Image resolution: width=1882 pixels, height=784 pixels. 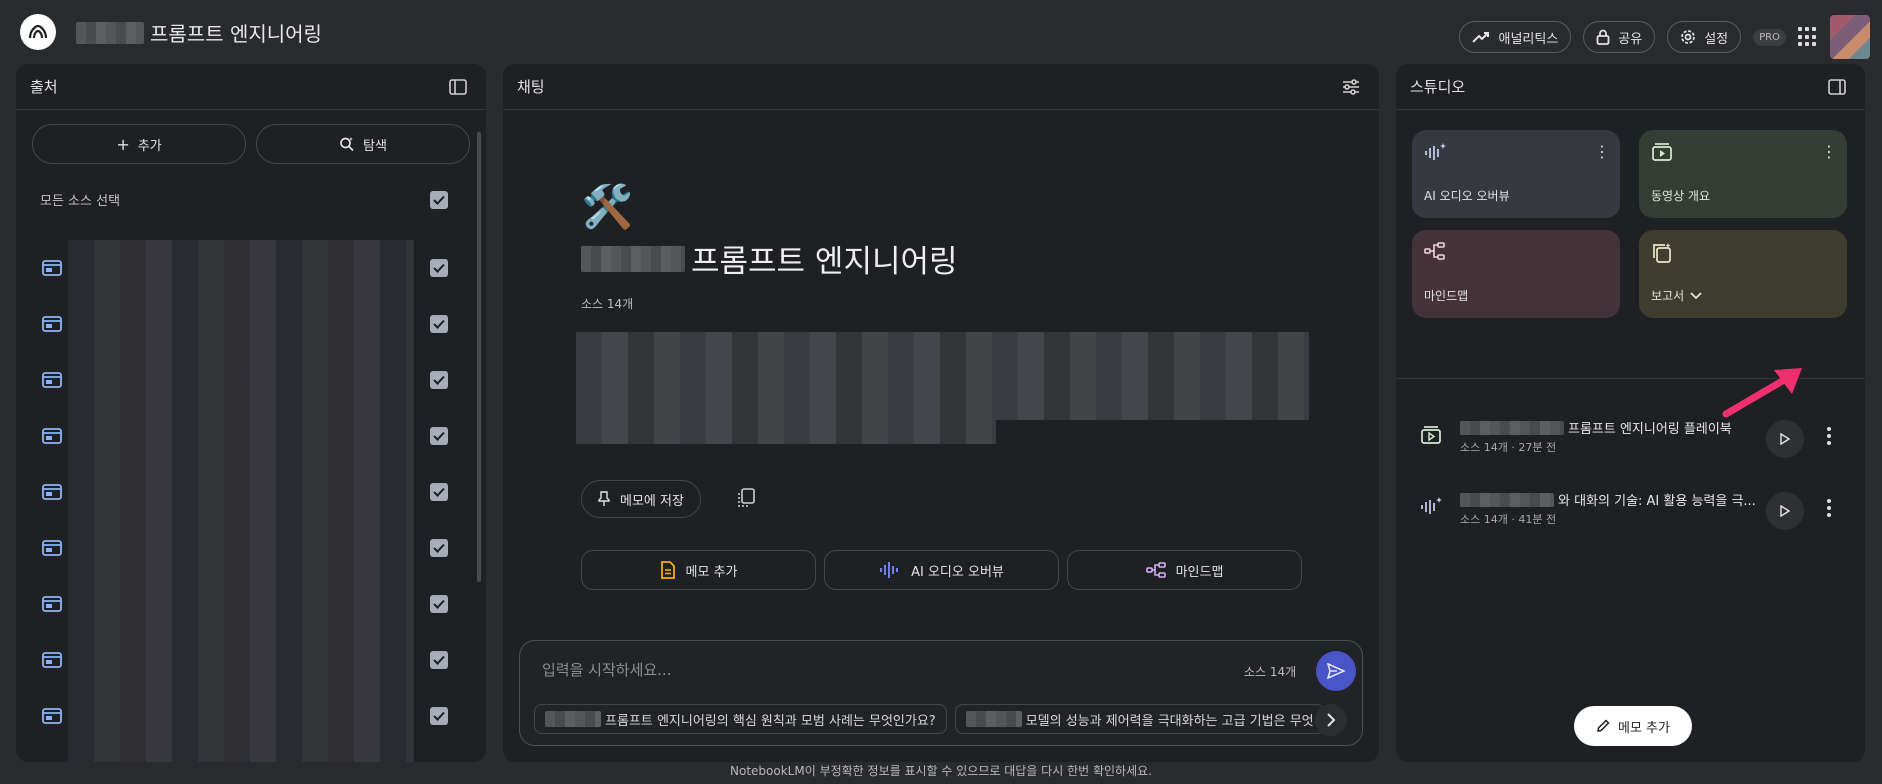 What do you see at coordinates (1169, 721) in the screenshot?
I see `suggested-question-2-label: 모델의 성능과 제어력을 극대화하는 고급 기법은 무엇` at bounding box center [1169, 721].